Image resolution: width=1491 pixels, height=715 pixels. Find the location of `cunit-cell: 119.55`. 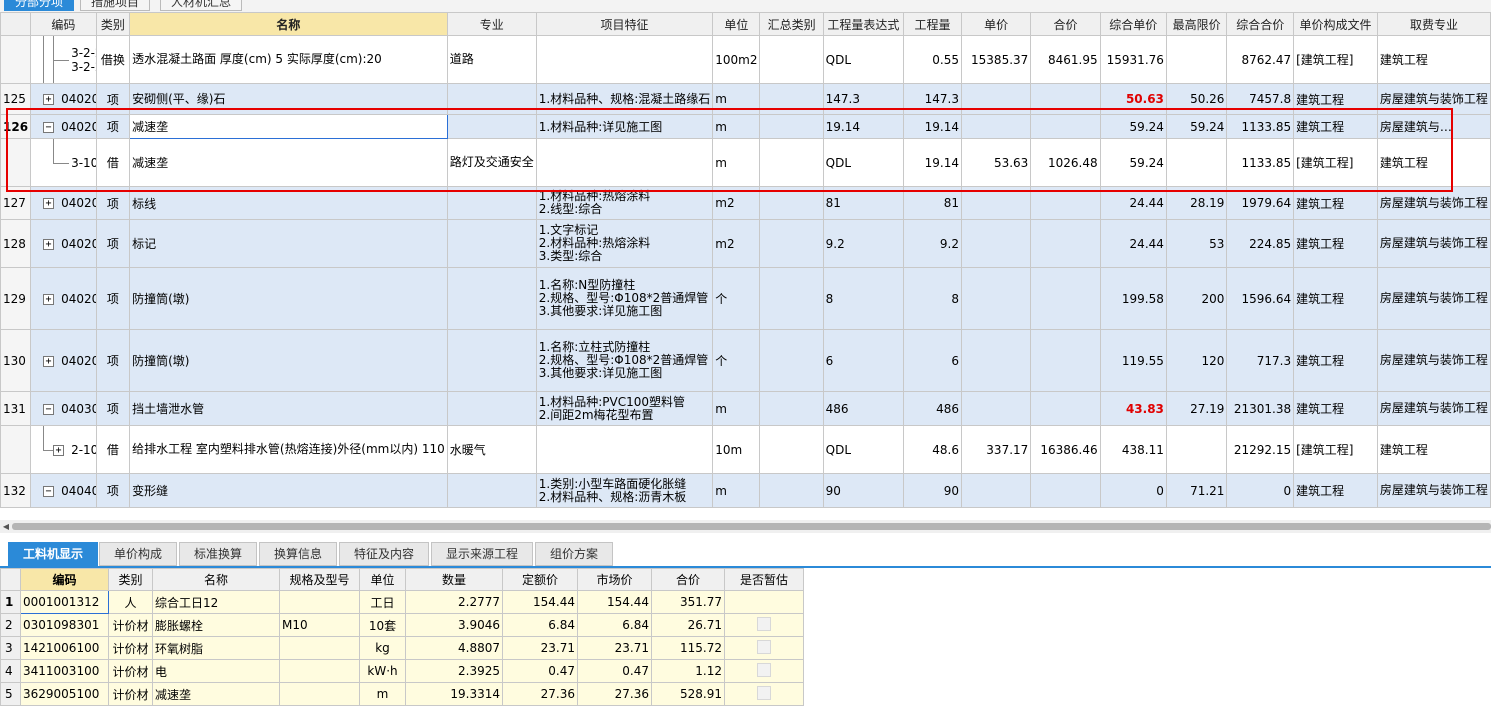

cunit-cell: 119.55 is located at coordinates (1133, 360).